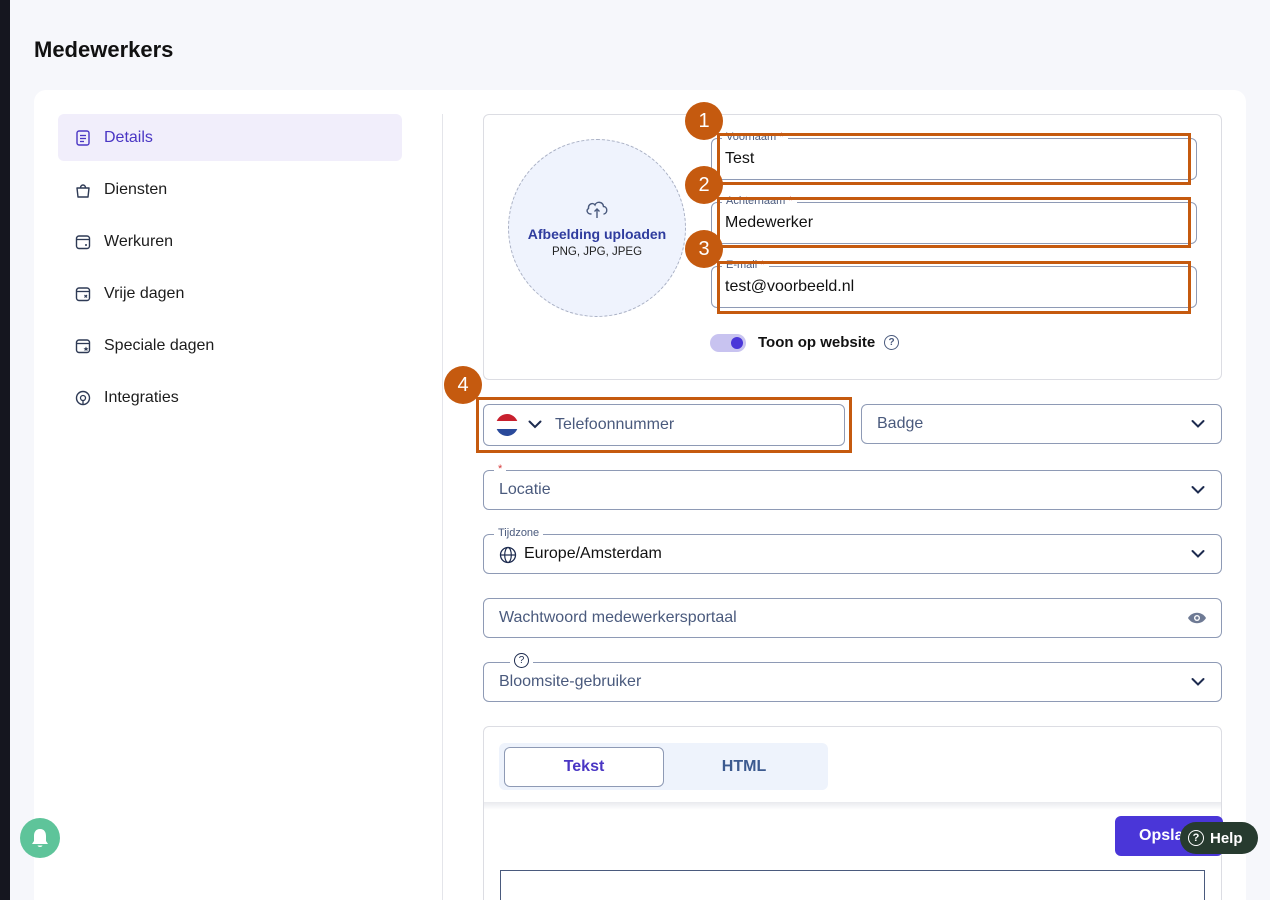 The image size is (1270, 900). What do you see at coordinates (704, 249) in the screenshot?
I see `annotation-marker-3: 3` at bounding box center [704, 249].